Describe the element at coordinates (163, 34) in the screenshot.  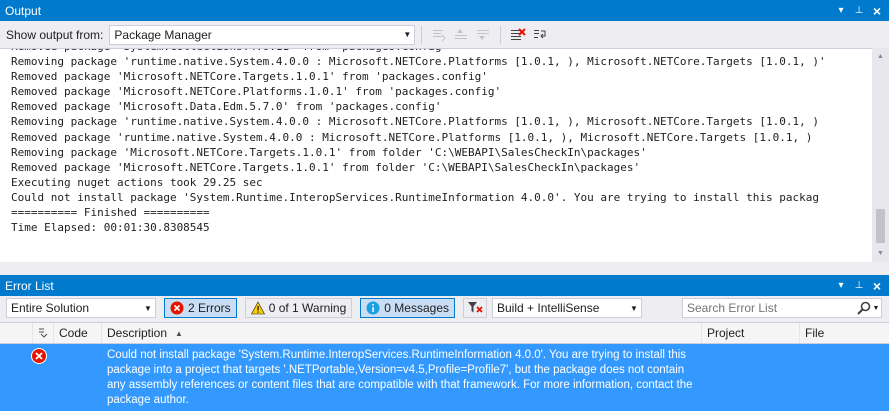
I see `output-source-value: Package Manager` at that location.